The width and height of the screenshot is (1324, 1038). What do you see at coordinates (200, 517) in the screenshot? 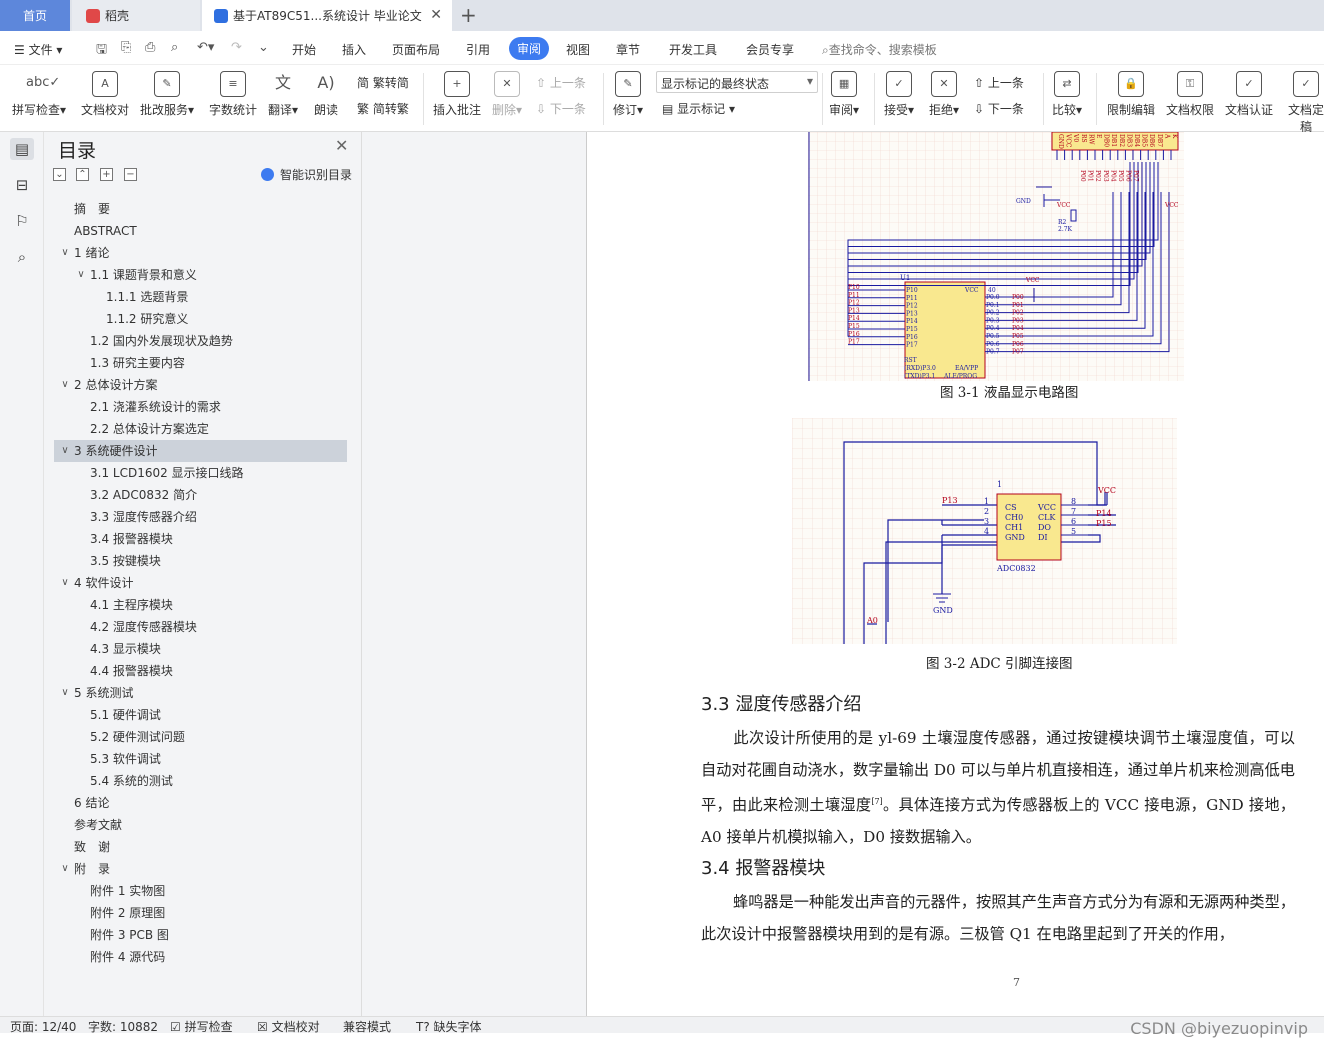
I see `toc-item: 3.3 湿度传感器介绍` at bounding box center [200, 517].